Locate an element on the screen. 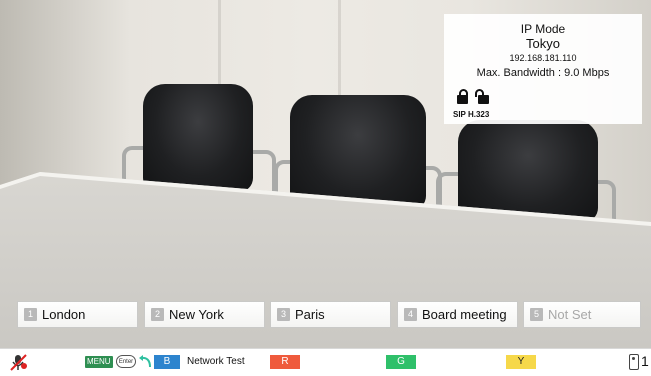  ip-address: 192.168.181.110 is located at coordinates (543, 58).